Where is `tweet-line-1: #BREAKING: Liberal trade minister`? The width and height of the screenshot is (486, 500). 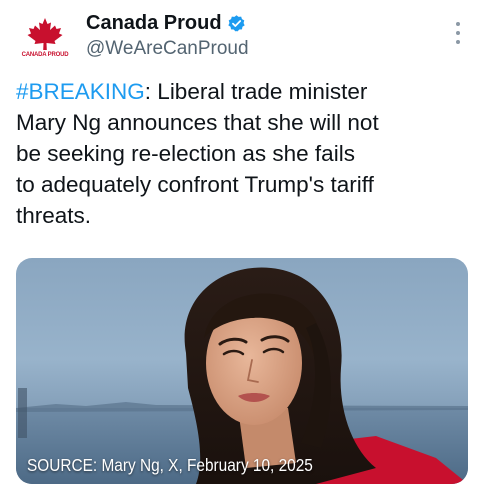 tweet-line-1: #BREAKING: Liberal trade minister is located at coordinates (236, 91).